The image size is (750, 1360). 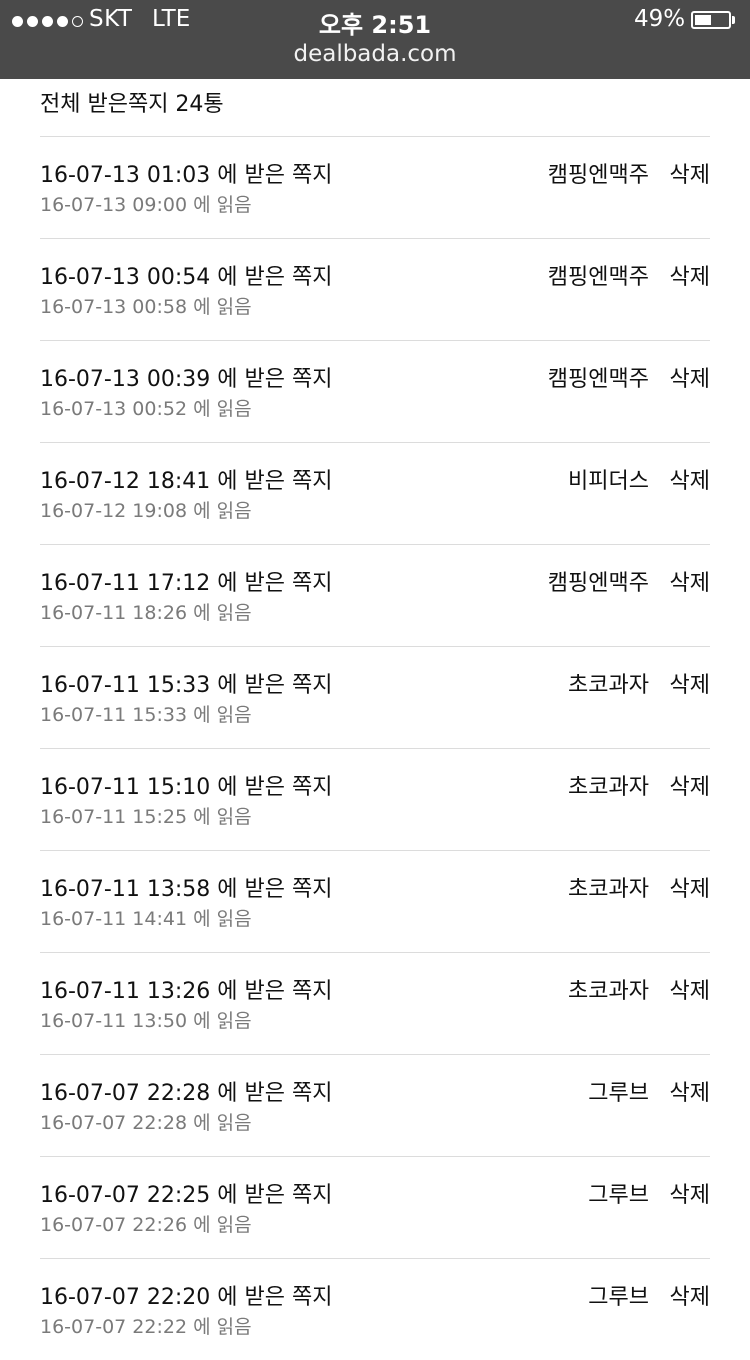 What do you see at coordinates (186, 173) in the screenshot?
I see `message-received-time: 16-07-13 01:03 에 받은 쪽지` at bounding box center [186, 173].